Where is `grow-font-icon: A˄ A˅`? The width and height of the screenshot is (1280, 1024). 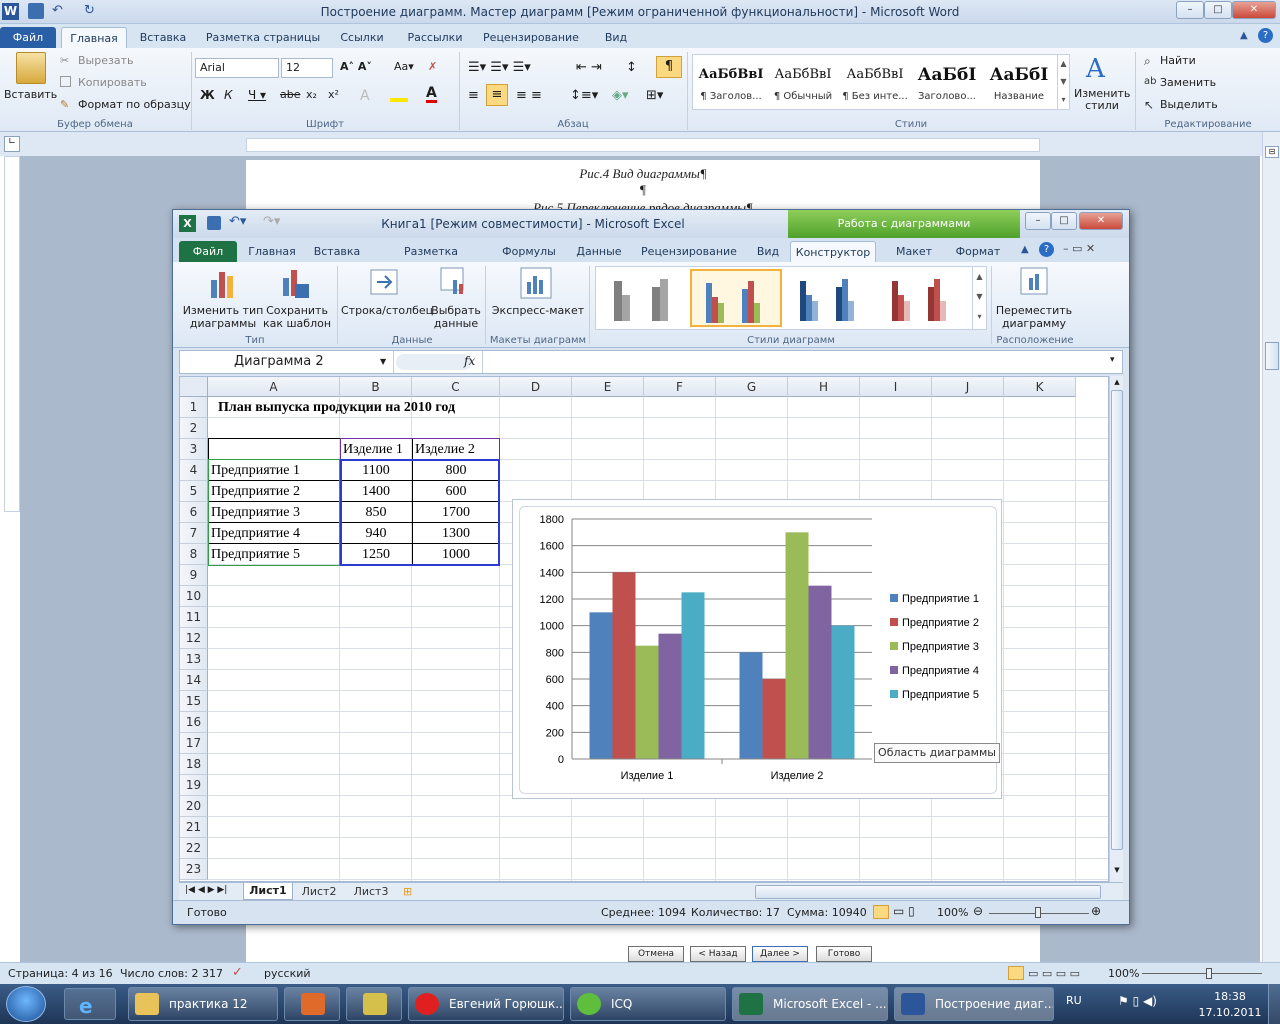
grow-font-icon: A˄ A˅ is located at coordinates (356, 66).